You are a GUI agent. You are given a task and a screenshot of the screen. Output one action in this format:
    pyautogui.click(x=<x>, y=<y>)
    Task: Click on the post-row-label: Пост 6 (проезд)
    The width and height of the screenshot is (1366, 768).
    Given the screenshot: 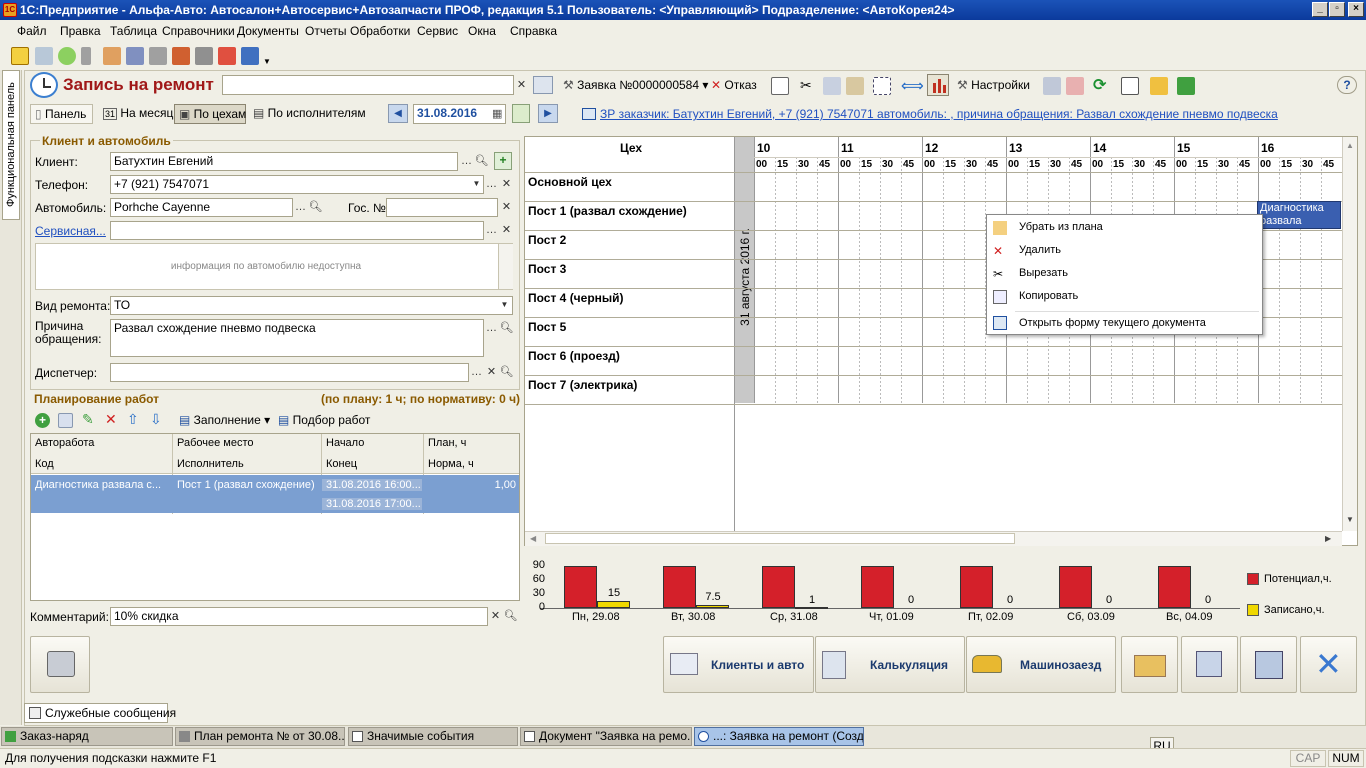 What is the action you would take?
    pyautogui.click(x=574, y=356)
    